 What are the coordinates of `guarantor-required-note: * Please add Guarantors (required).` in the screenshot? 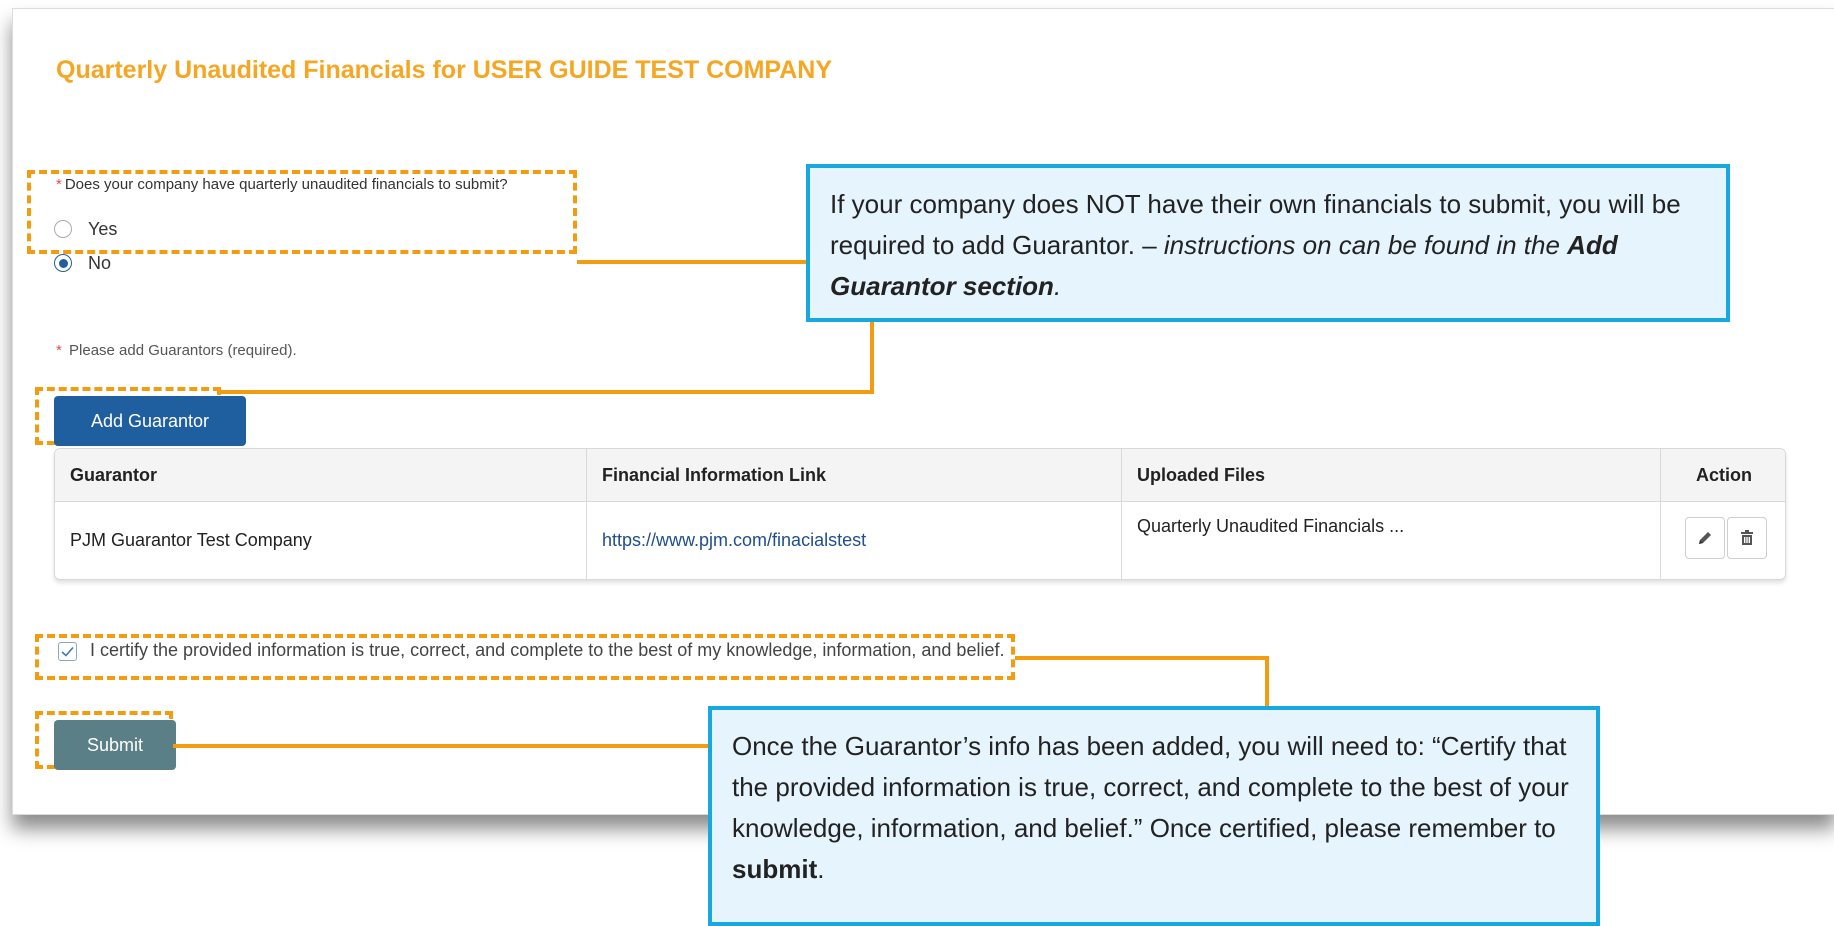 It's located at (176, 350).